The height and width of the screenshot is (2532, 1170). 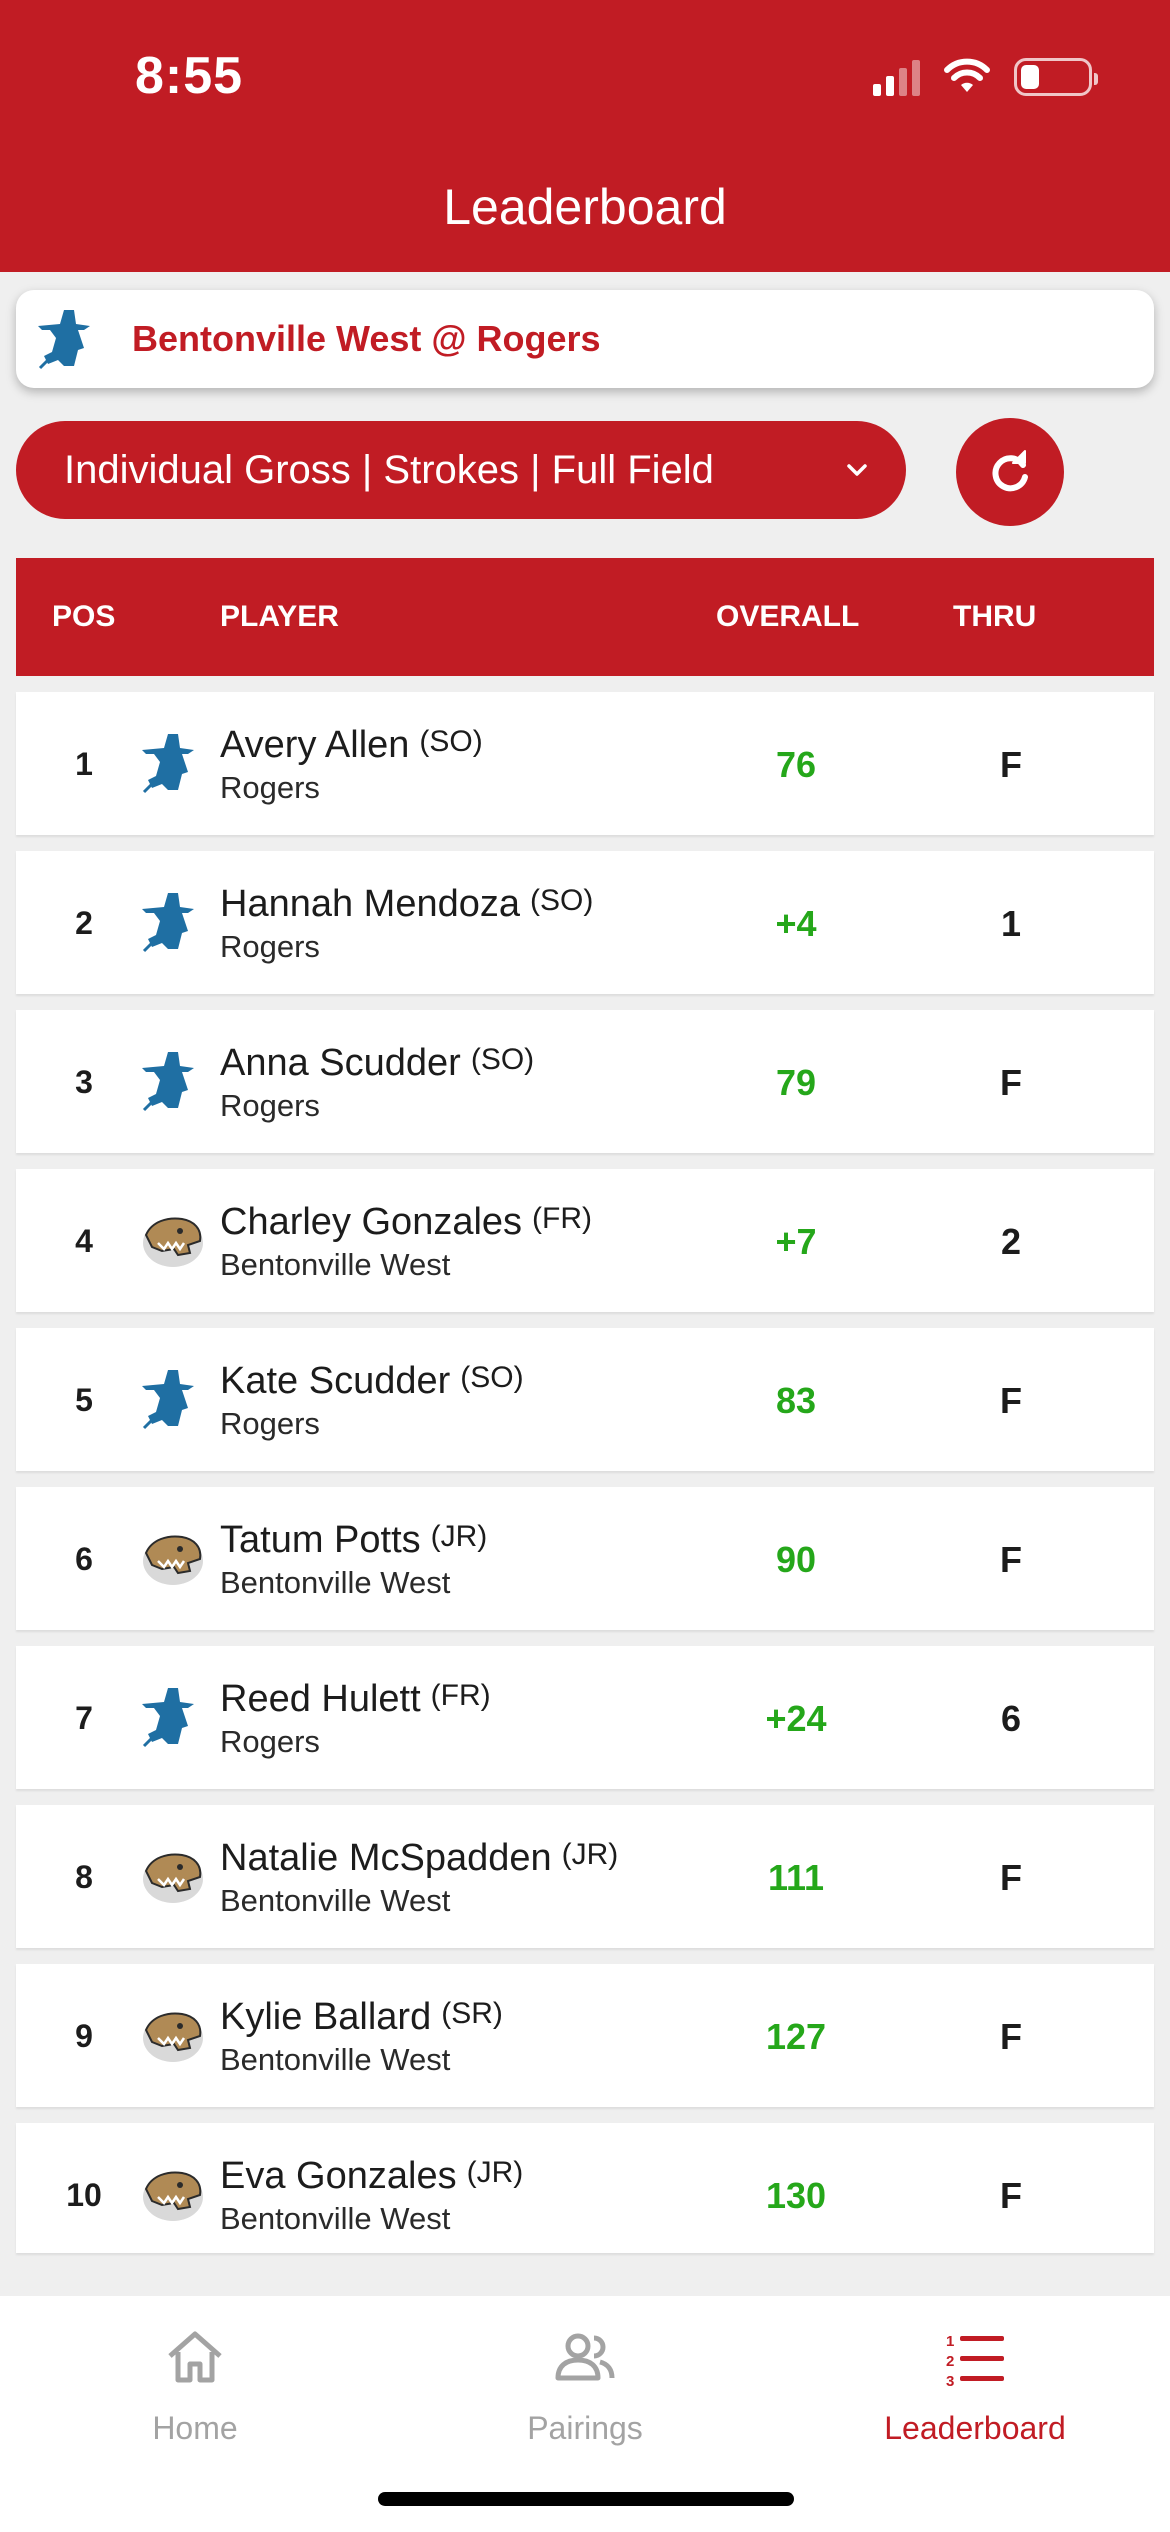 I want to click on table-row: 2 Hannah Mendoza (SO) Rogers +4 1, so click(x=585, y=922).